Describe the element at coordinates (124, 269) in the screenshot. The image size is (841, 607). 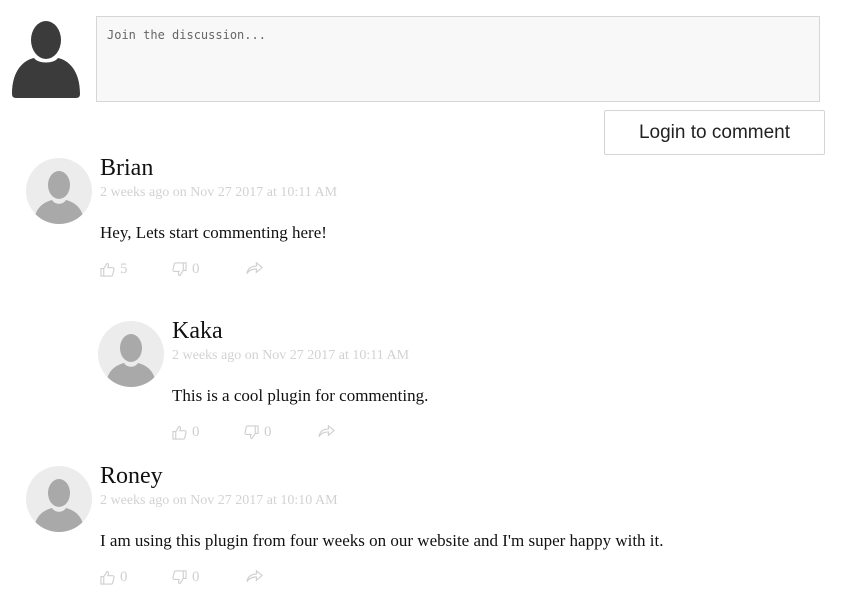
I see `like-count: 5` at that location.